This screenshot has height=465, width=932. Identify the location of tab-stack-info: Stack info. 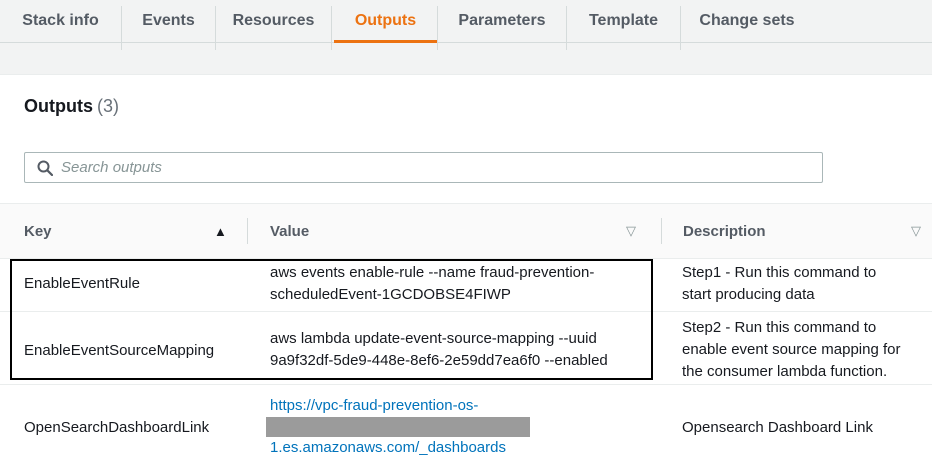
(60, 21).